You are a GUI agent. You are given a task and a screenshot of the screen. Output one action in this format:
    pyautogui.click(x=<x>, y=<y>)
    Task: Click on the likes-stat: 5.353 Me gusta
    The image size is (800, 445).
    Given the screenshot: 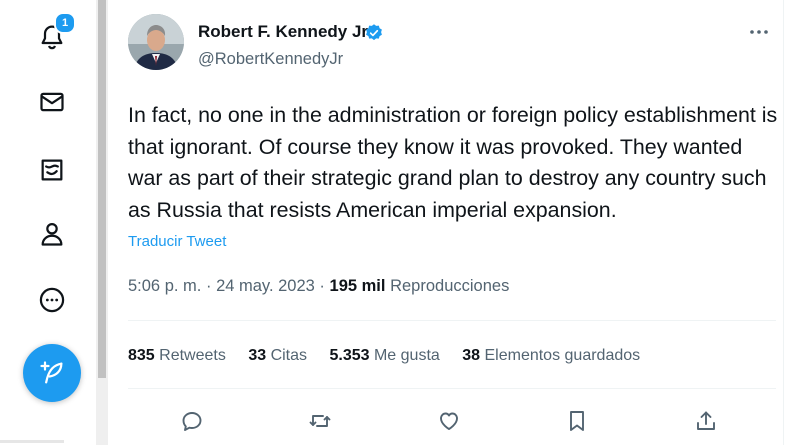 What is the action you would take?
    pyautogui.click(x=384, y=355)
    